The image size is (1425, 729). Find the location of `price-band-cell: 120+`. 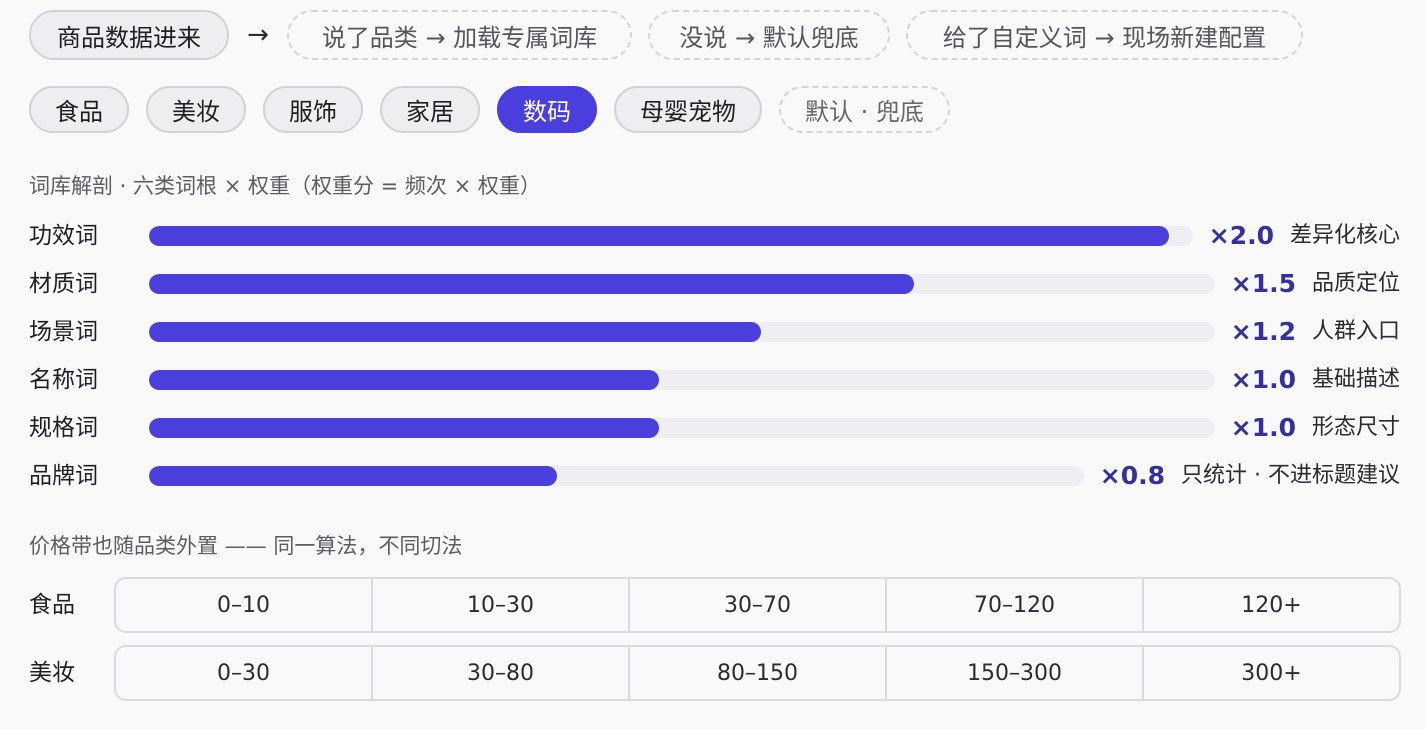

price-band-cell: 120+ is located at coordinates (1270, 605).